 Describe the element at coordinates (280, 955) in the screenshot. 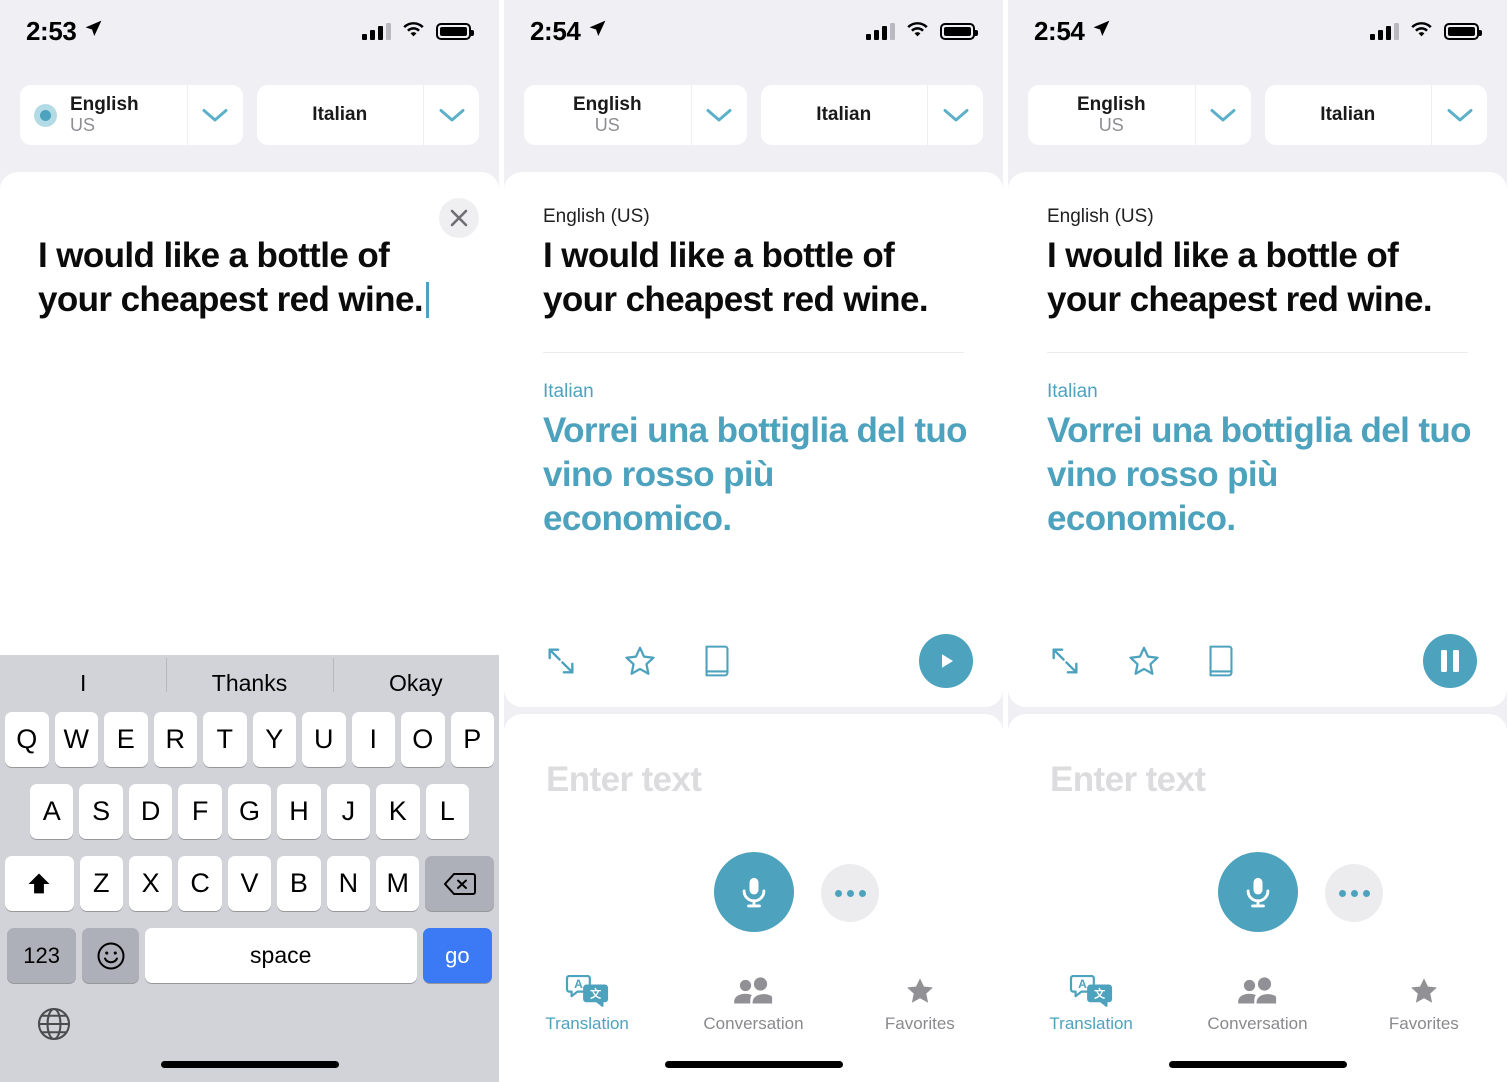

I see `space-key: space` at that location.